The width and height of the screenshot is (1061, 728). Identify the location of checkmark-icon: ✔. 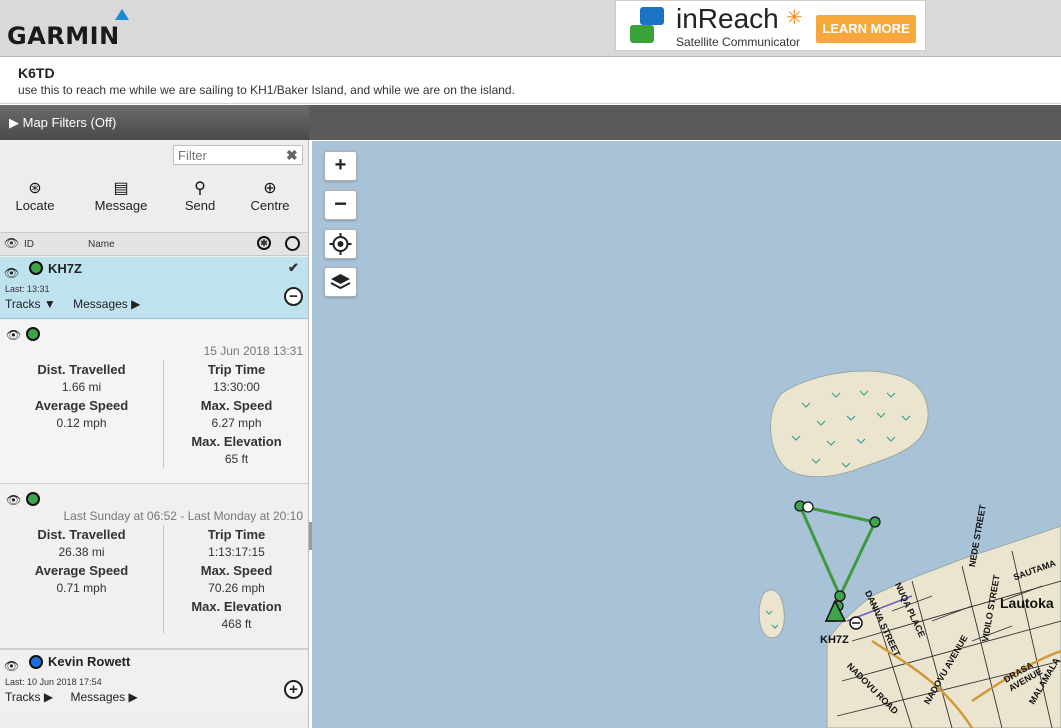
(293, 267).